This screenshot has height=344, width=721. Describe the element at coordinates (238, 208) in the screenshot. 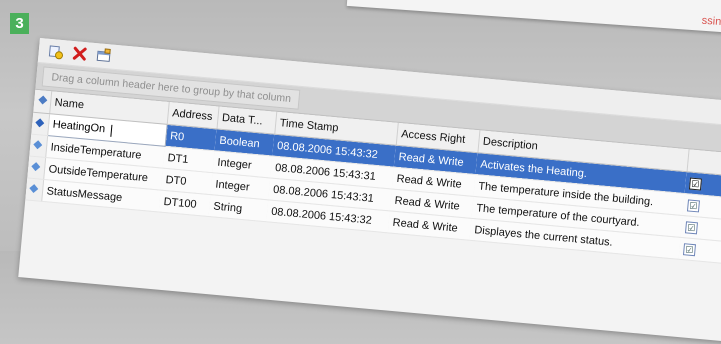

I see `data-type-cell: String` at that location.